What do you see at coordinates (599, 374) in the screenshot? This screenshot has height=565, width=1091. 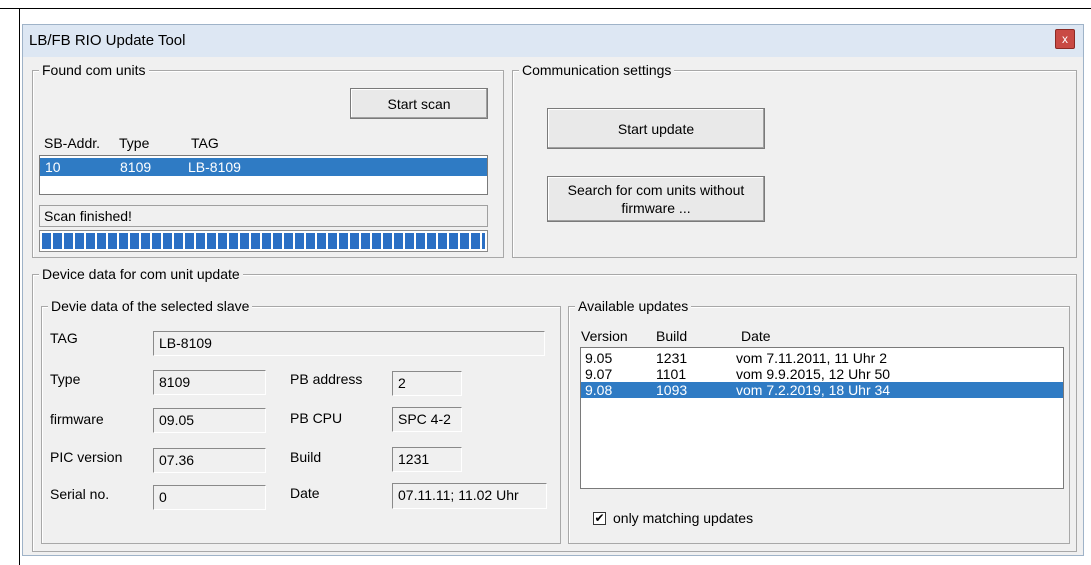 I see `update-version: 9.07` at bounding box center [599, 374].